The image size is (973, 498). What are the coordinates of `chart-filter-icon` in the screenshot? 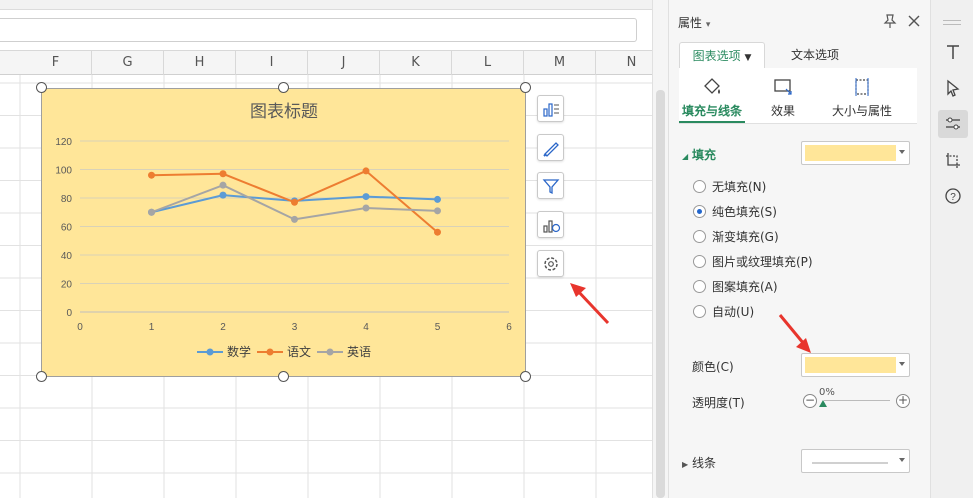 It's located at (551, 187).